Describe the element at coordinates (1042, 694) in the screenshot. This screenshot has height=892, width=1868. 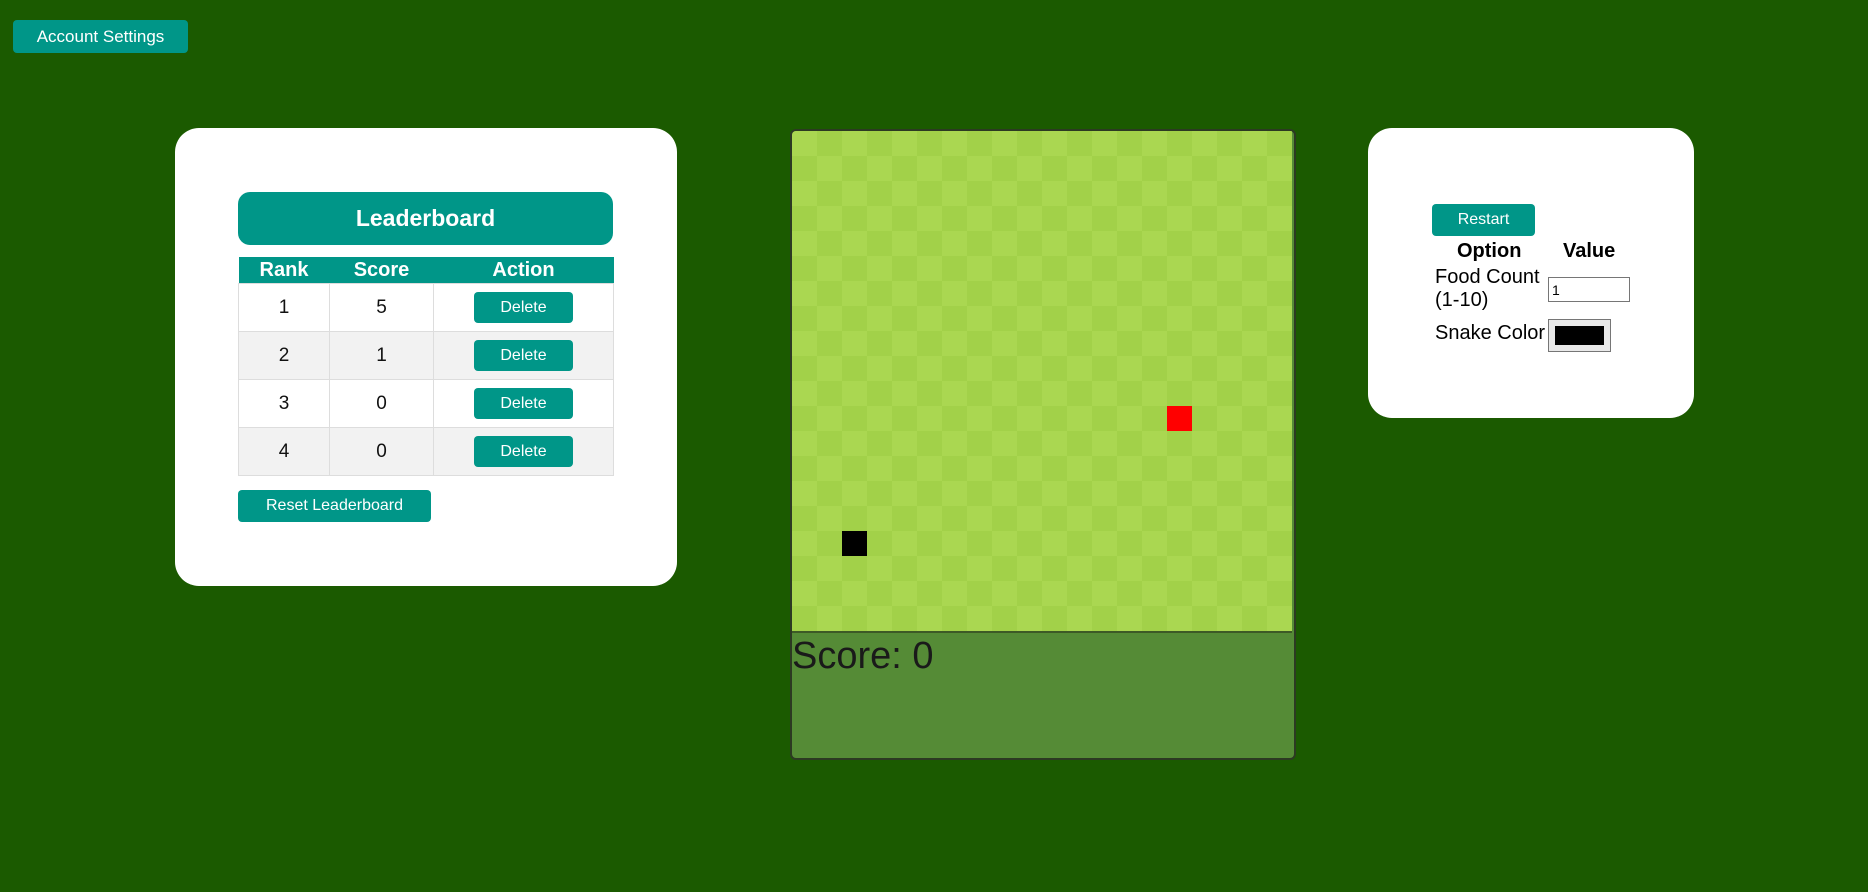
I see `score-area: Score: 0` at that location.